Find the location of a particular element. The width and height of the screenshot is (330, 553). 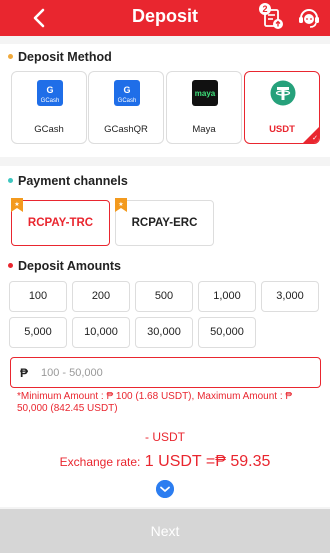

exchange-rate: Exchange rate: 1 USDT =₱ 59.35 is located at coordinates (165, 462).